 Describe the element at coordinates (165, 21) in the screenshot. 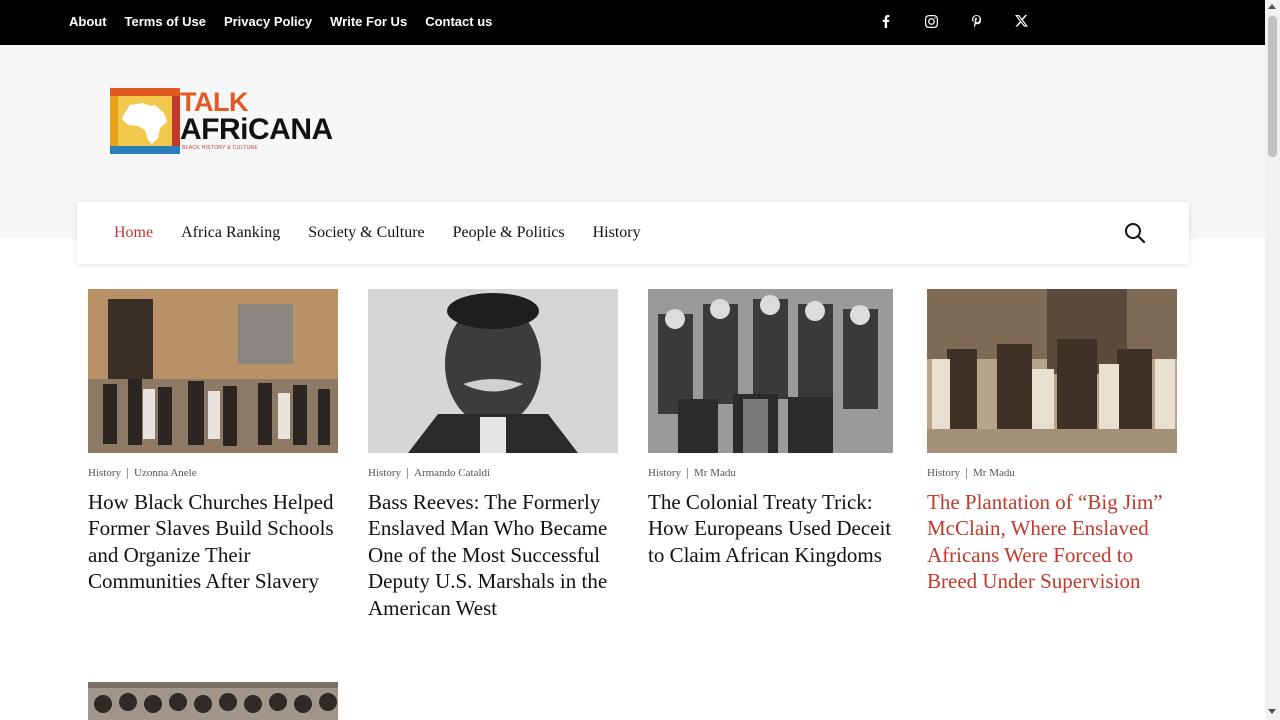

I see `top-link-terms: Terms of Use` at that location.